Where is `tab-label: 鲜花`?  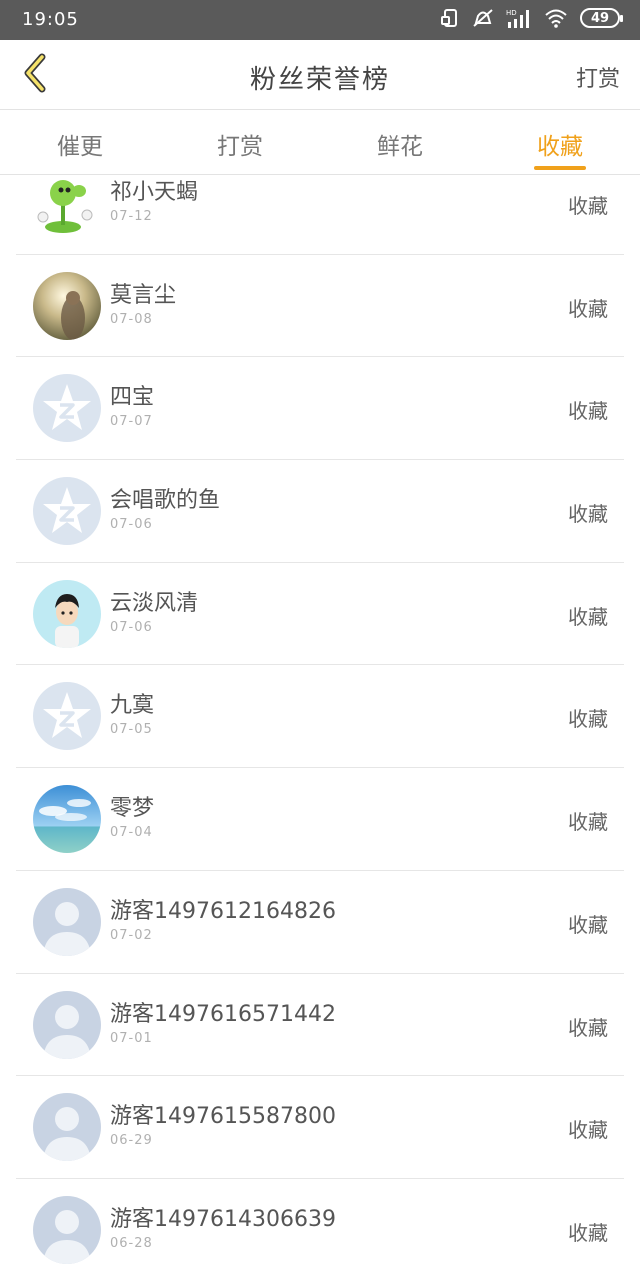 tab-label: 鲜花 is located at coordinates (400, 147).